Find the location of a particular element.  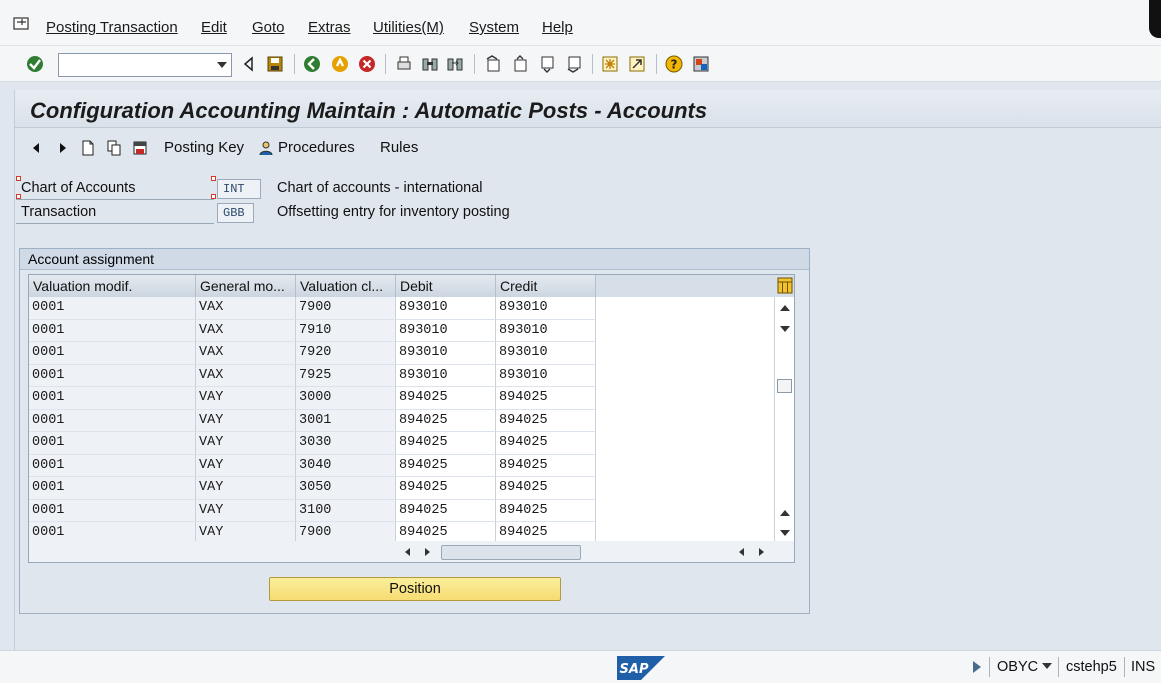

cancel-icon is located at coordinates (367, 64).